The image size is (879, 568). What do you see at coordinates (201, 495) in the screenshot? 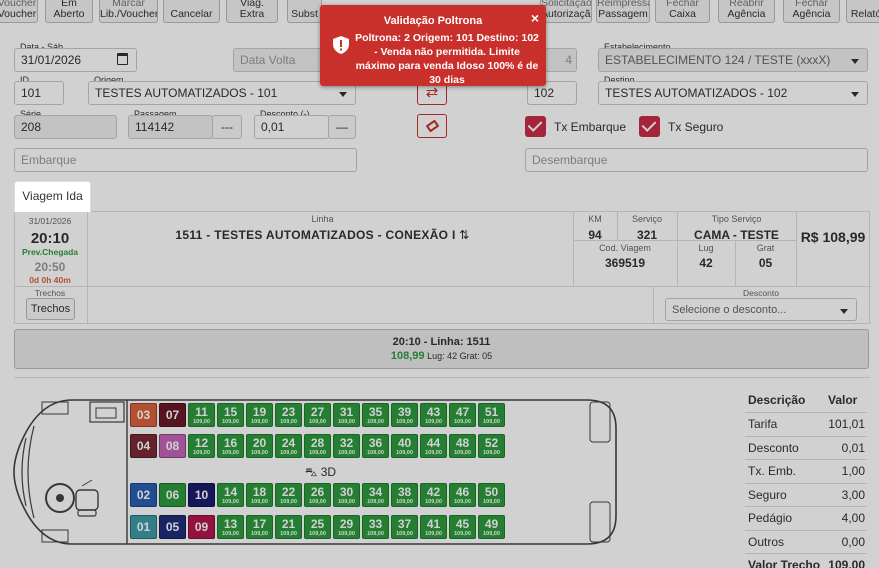
I see `seat-10: 10` at bounding box center [201, 495].